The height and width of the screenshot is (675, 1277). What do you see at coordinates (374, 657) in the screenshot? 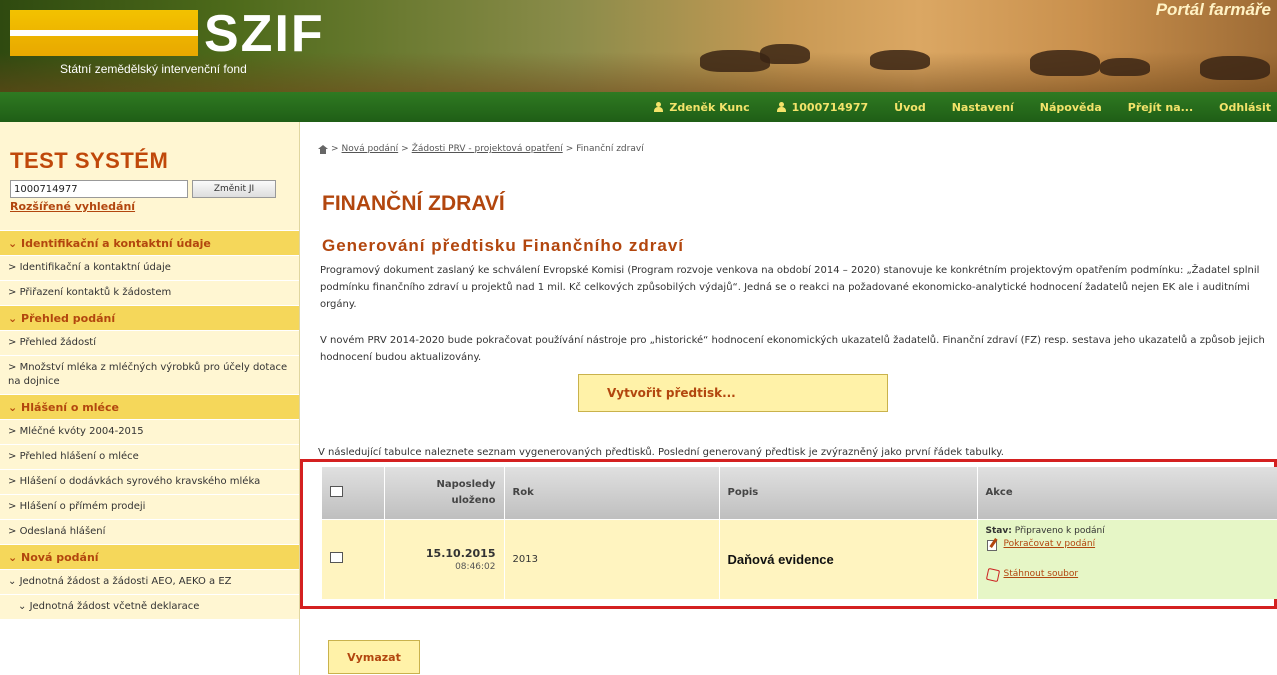
I see `delete-button: Vymazat` at bounding box center [374, 657].